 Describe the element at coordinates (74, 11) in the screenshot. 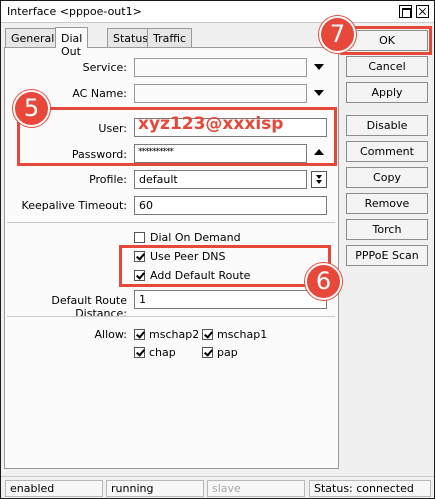

I see `window-title: Interface <pppoe-out1>` at that location.